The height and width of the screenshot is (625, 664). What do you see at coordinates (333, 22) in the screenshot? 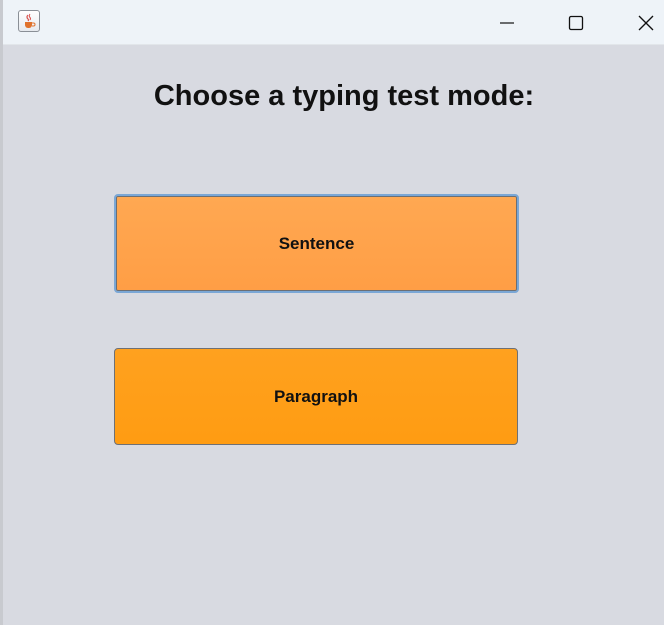
I see `title-bar` at bounding box center [333, 22].